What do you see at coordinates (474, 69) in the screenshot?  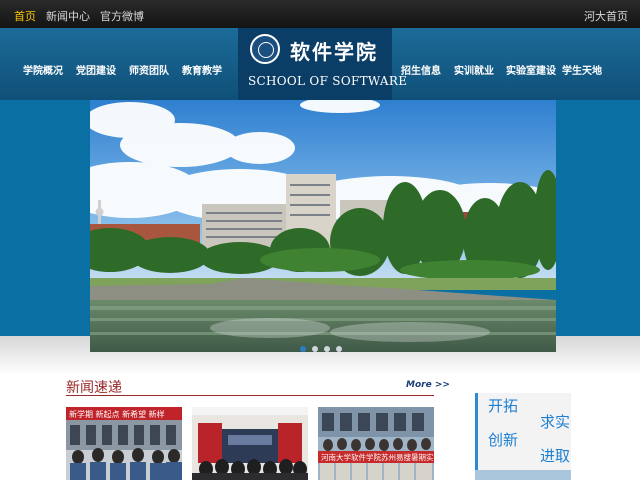 I see `nav-item-employment: 实训就业` at bounding box center [474, 69].